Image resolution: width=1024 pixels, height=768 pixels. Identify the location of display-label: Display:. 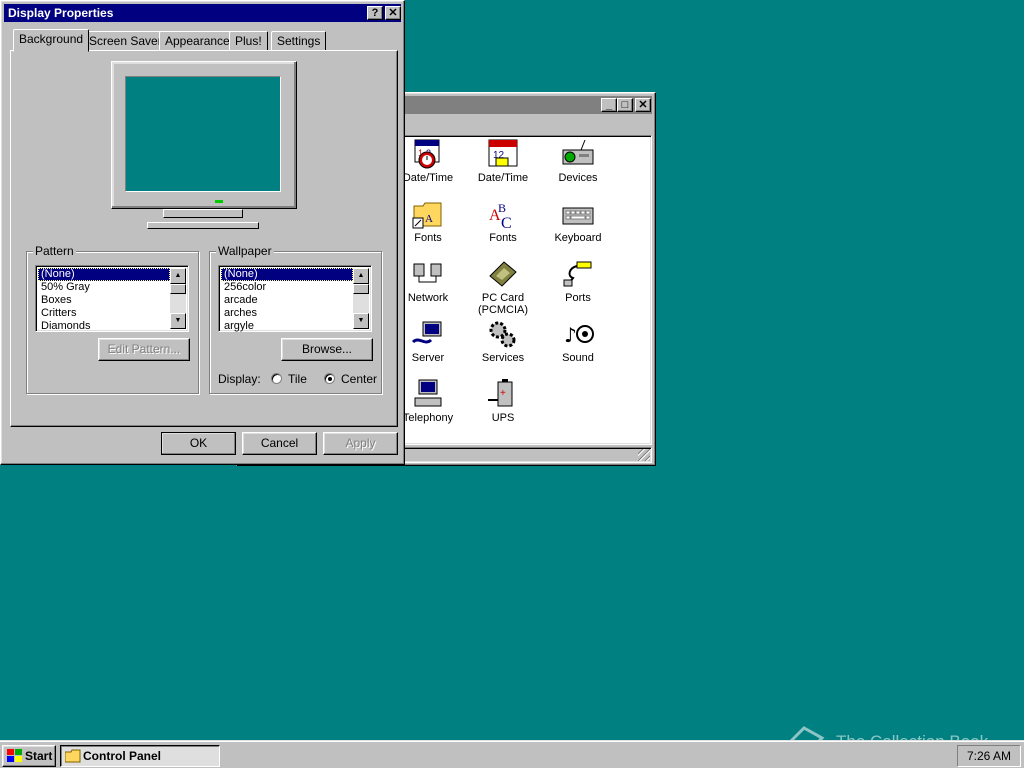
(239, 379).